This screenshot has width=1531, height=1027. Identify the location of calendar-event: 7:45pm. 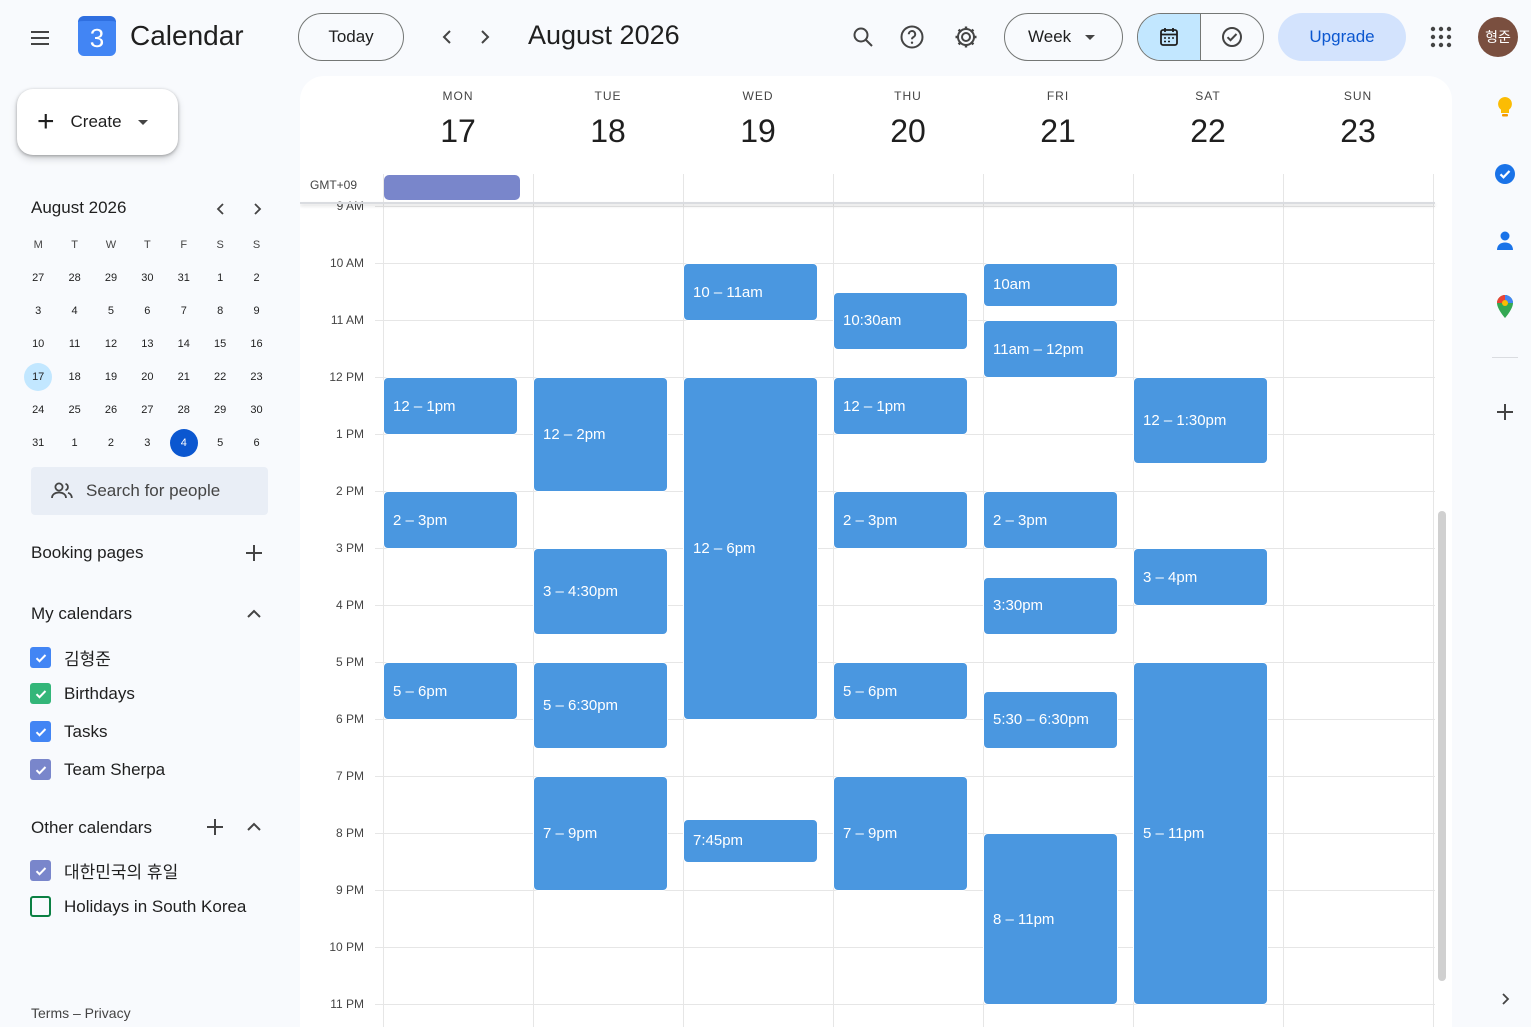
(750, 840).